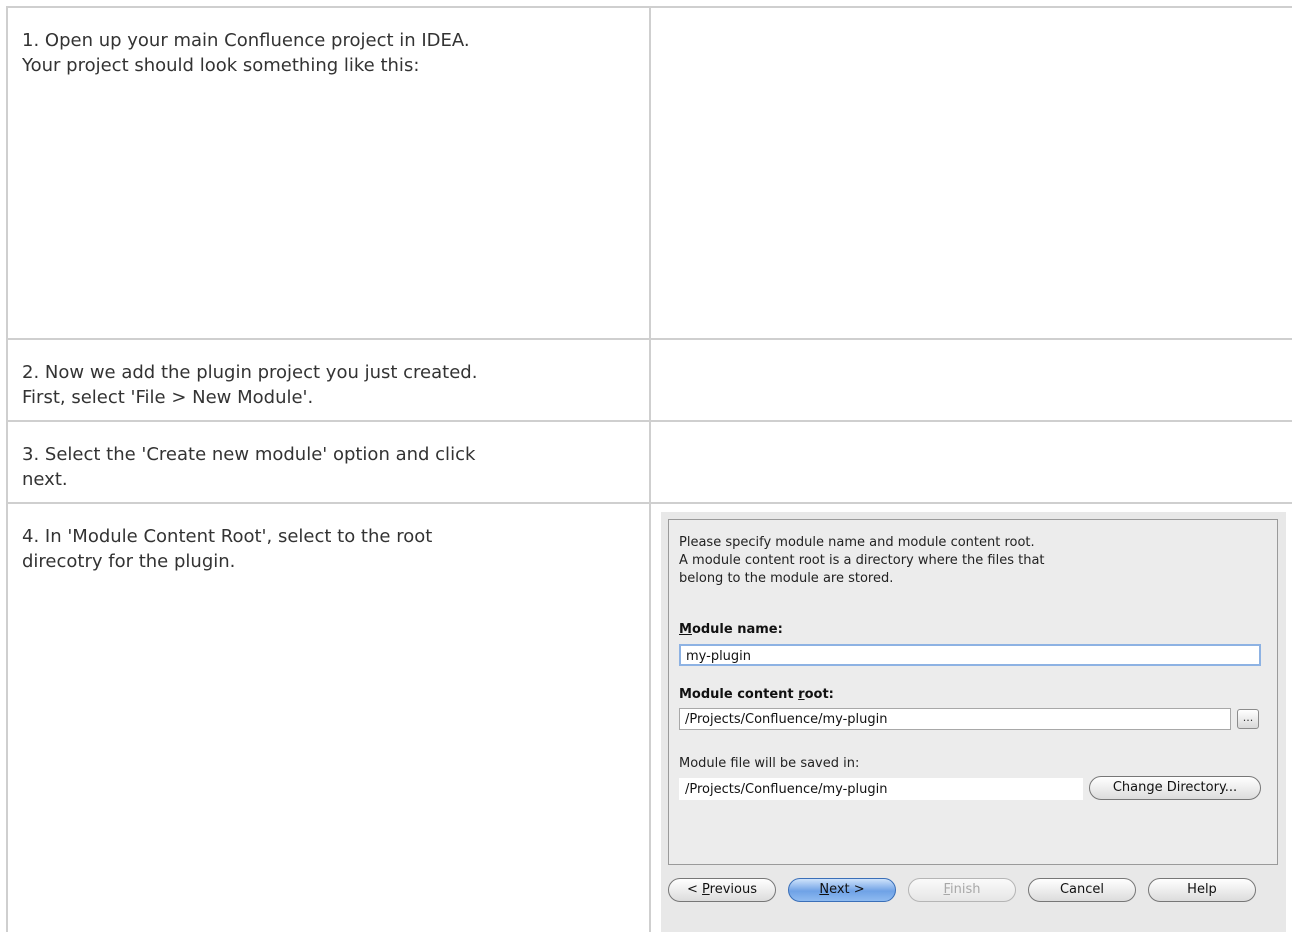  I want to click on saved-in-value: /Projects/Confluence/my-plugin, so click(881, 789).